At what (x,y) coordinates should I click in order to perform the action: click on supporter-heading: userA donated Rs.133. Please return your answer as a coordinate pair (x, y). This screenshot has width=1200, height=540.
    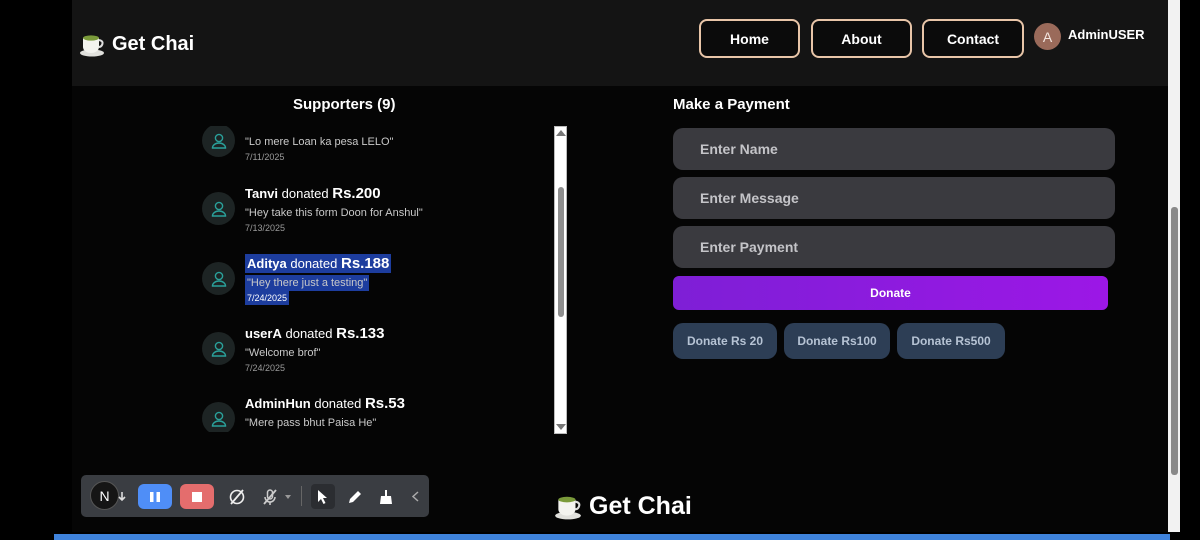
    Looking at the image, I should click on (314, 333).